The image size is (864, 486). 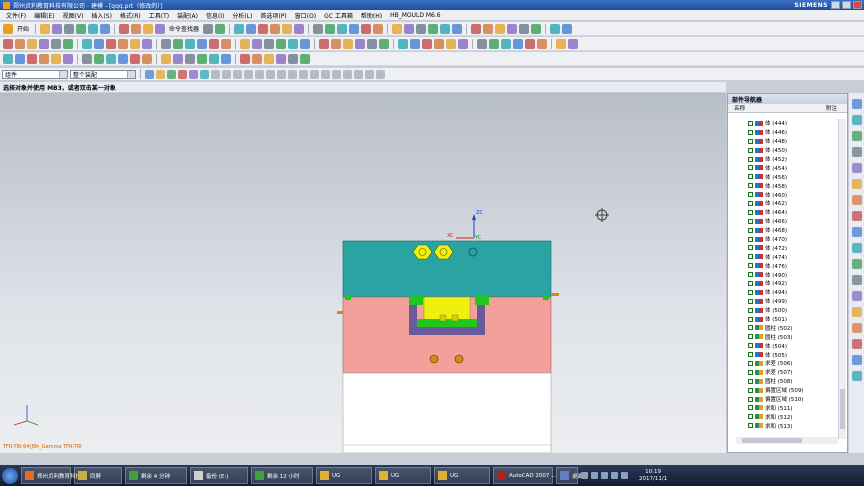 I want to click on navigator-row: 体 (470), so click(x=783, y=239).